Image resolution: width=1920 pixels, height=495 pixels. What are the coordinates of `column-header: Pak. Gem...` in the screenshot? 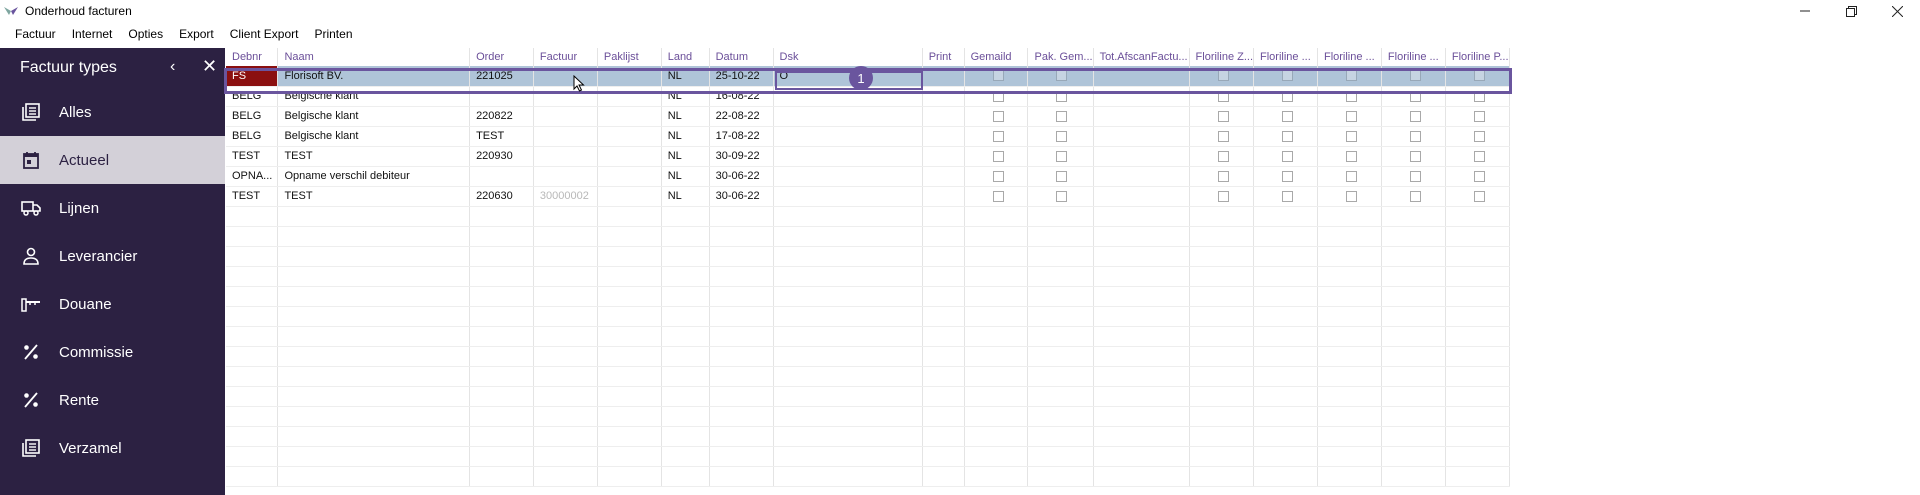 It's located at (1060, 57).